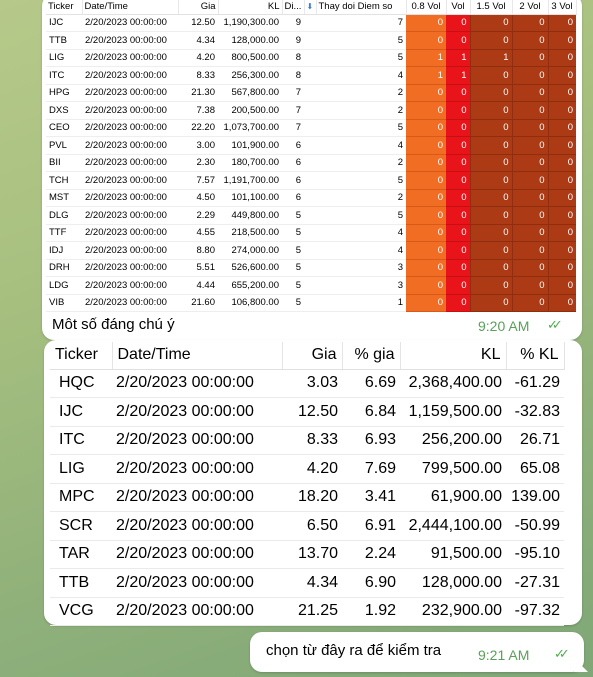 The image size is (593, 677). Describe the element at coordinates (312, 497) in the screenshot. I see `table-cell: 18.20` at that location.